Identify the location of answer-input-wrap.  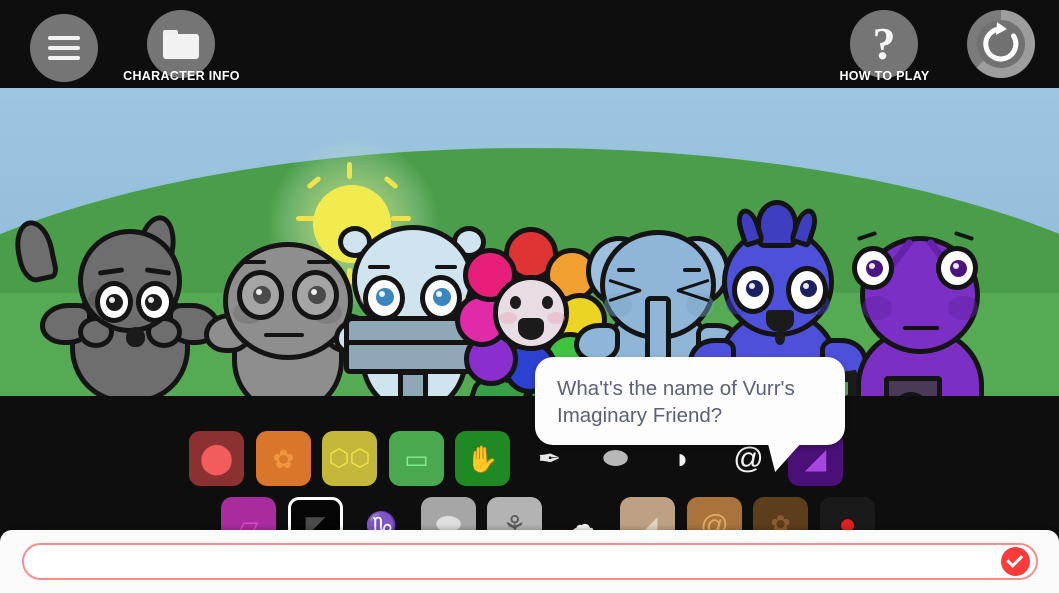
(530, 561).